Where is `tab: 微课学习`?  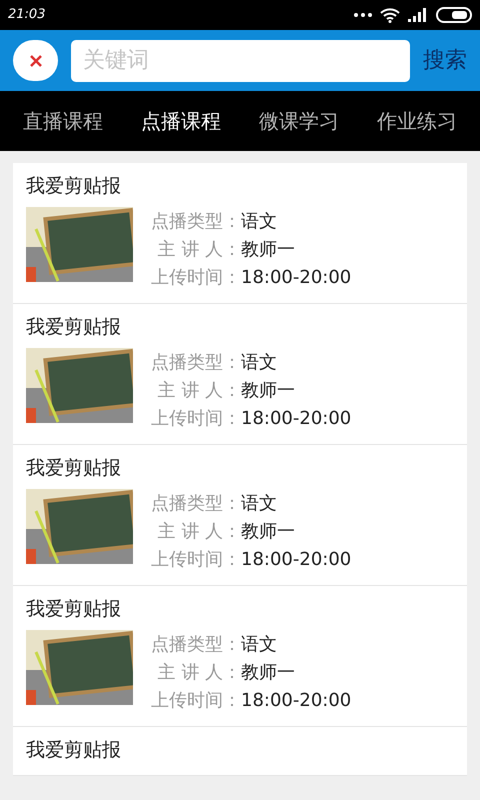 tab: 微课学习 is located at coordinates (299, 121).